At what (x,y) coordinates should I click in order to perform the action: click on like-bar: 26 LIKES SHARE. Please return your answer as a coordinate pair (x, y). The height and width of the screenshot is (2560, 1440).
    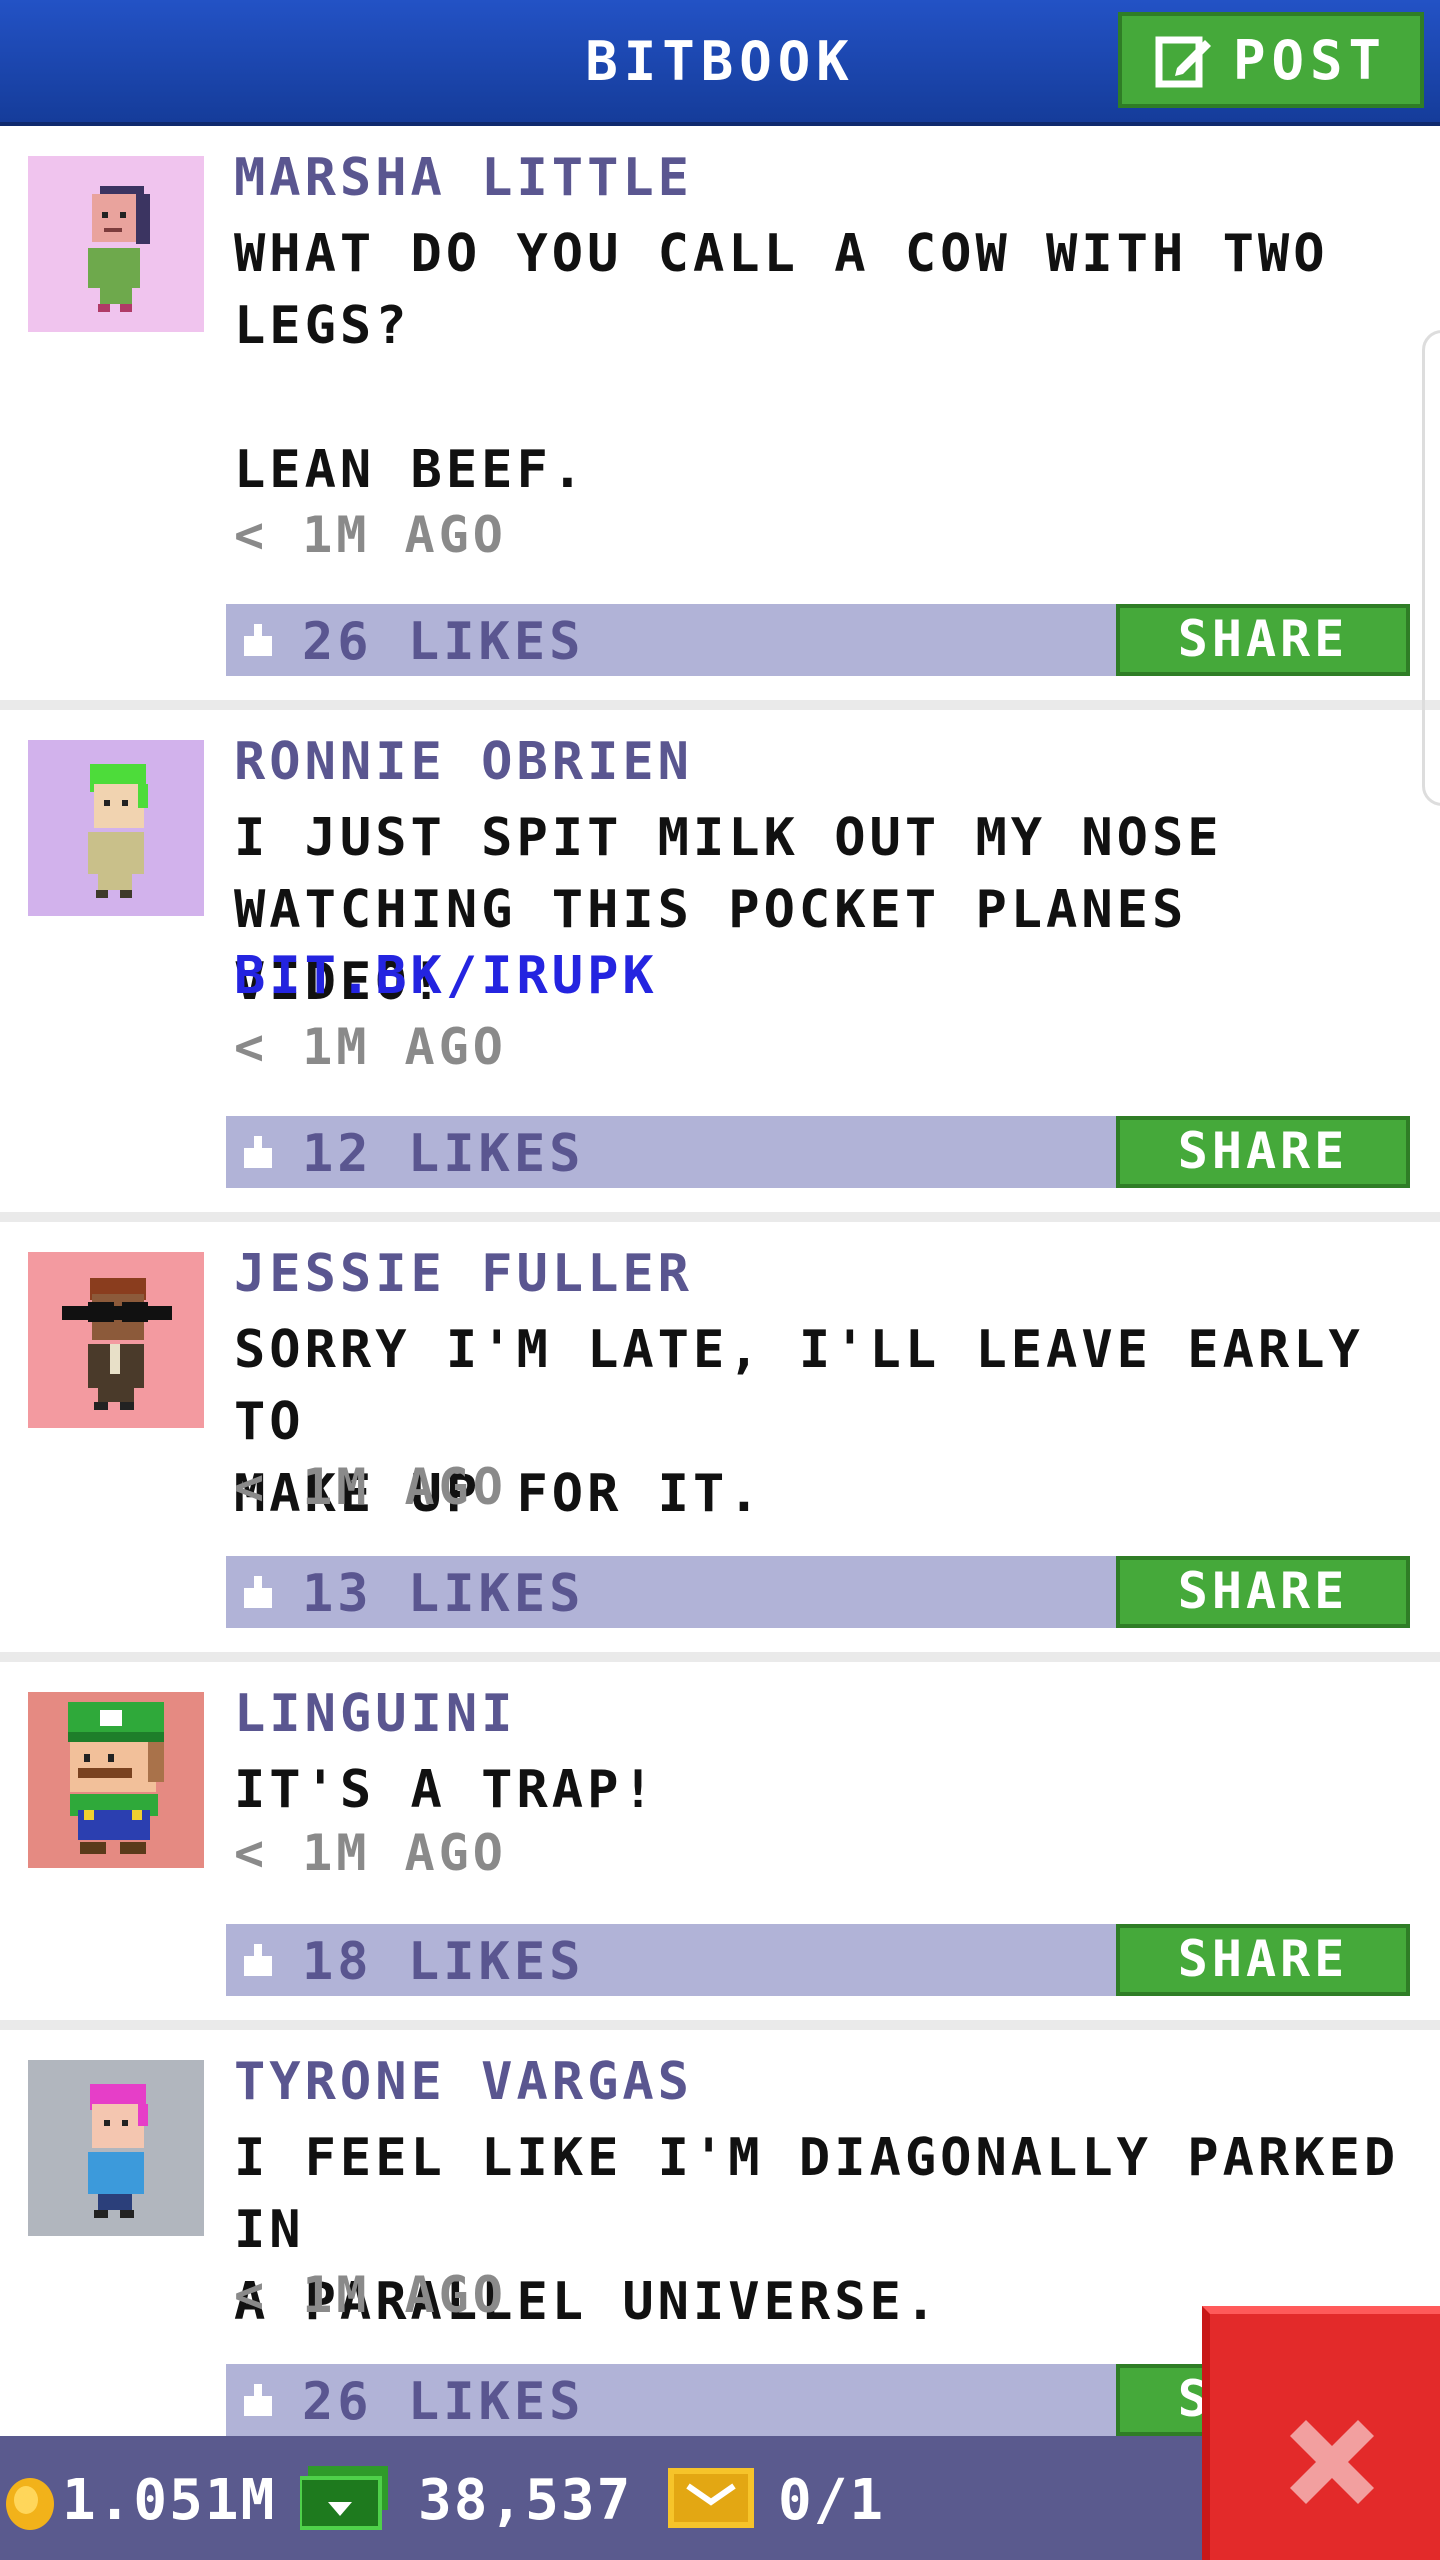
    Looking at the image, I should click on (818, 640).